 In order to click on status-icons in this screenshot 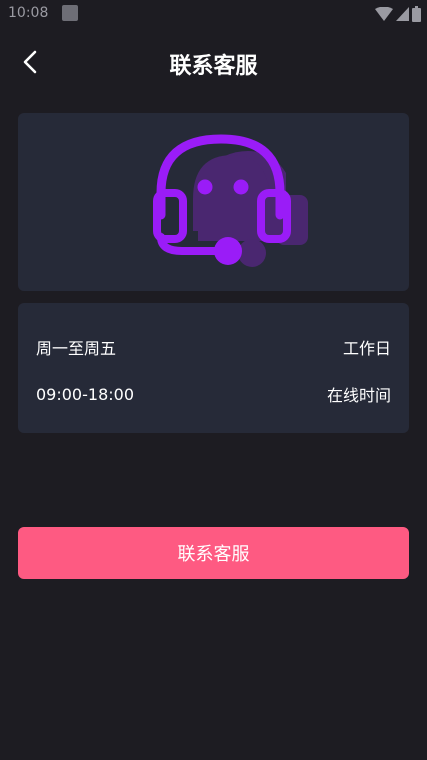, I will do `click(398, 14)`.